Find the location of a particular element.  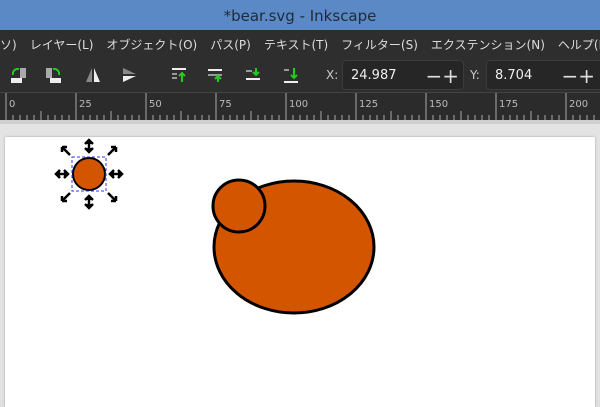

ruler-label: 125 is located at coordinates (368, 104).